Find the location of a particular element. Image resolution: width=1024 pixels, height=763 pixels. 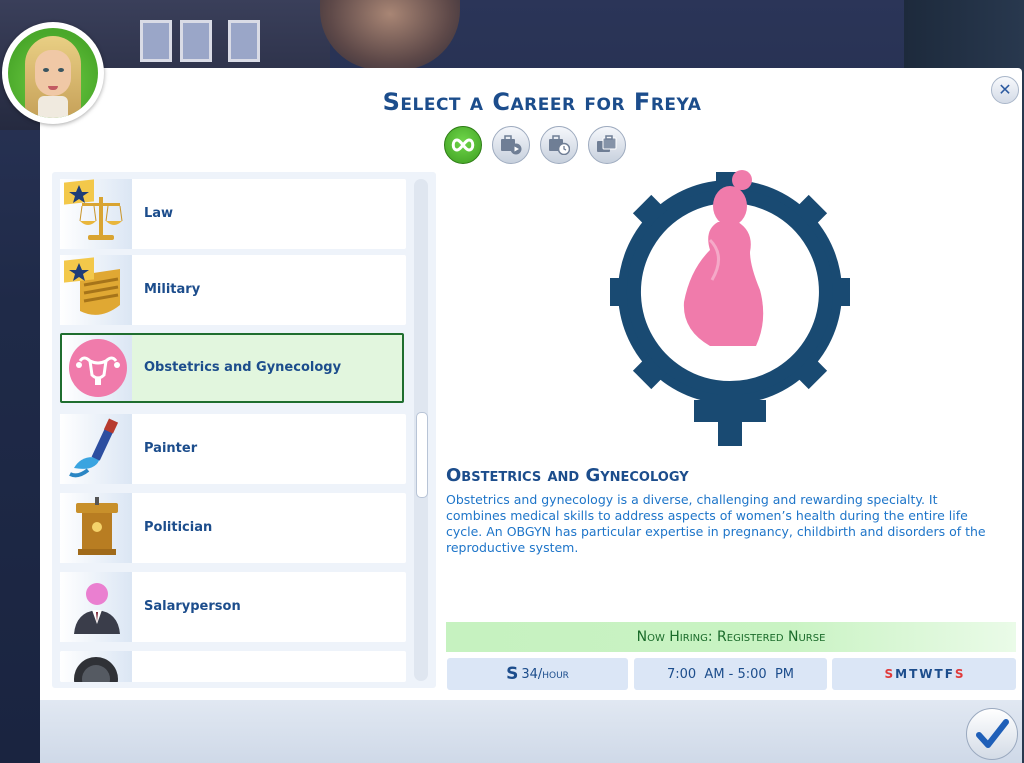

close-icon: ✕ is located at coordinates (1005, 89).